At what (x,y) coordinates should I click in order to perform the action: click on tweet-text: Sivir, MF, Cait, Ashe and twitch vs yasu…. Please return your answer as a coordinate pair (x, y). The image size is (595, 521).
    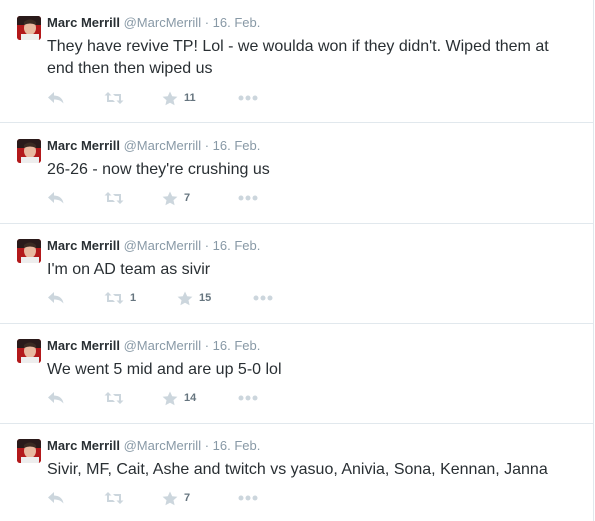
    Looking at the image, I should click on (297, 469).